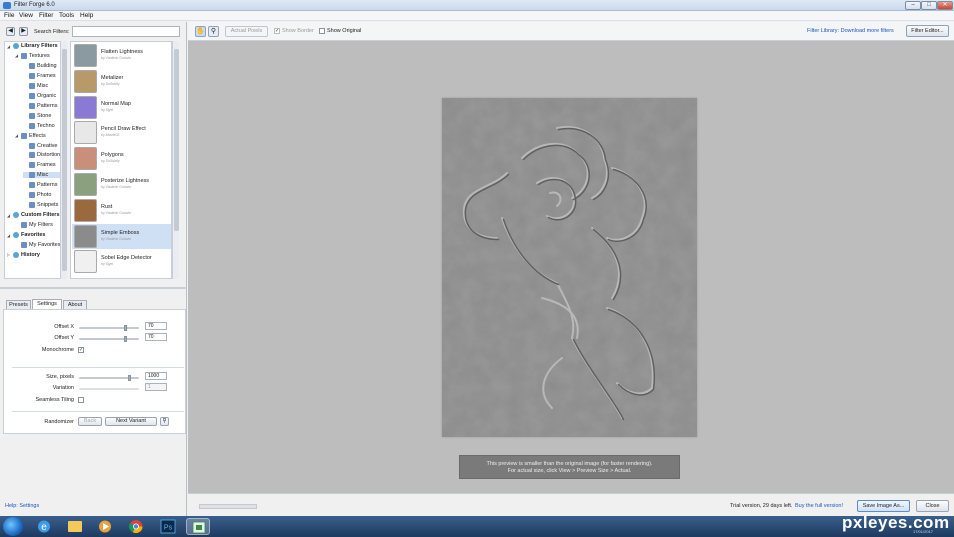  Describe the element at coordinates (9, 15) in the screenshot. I see `menu-file: File` at that location.